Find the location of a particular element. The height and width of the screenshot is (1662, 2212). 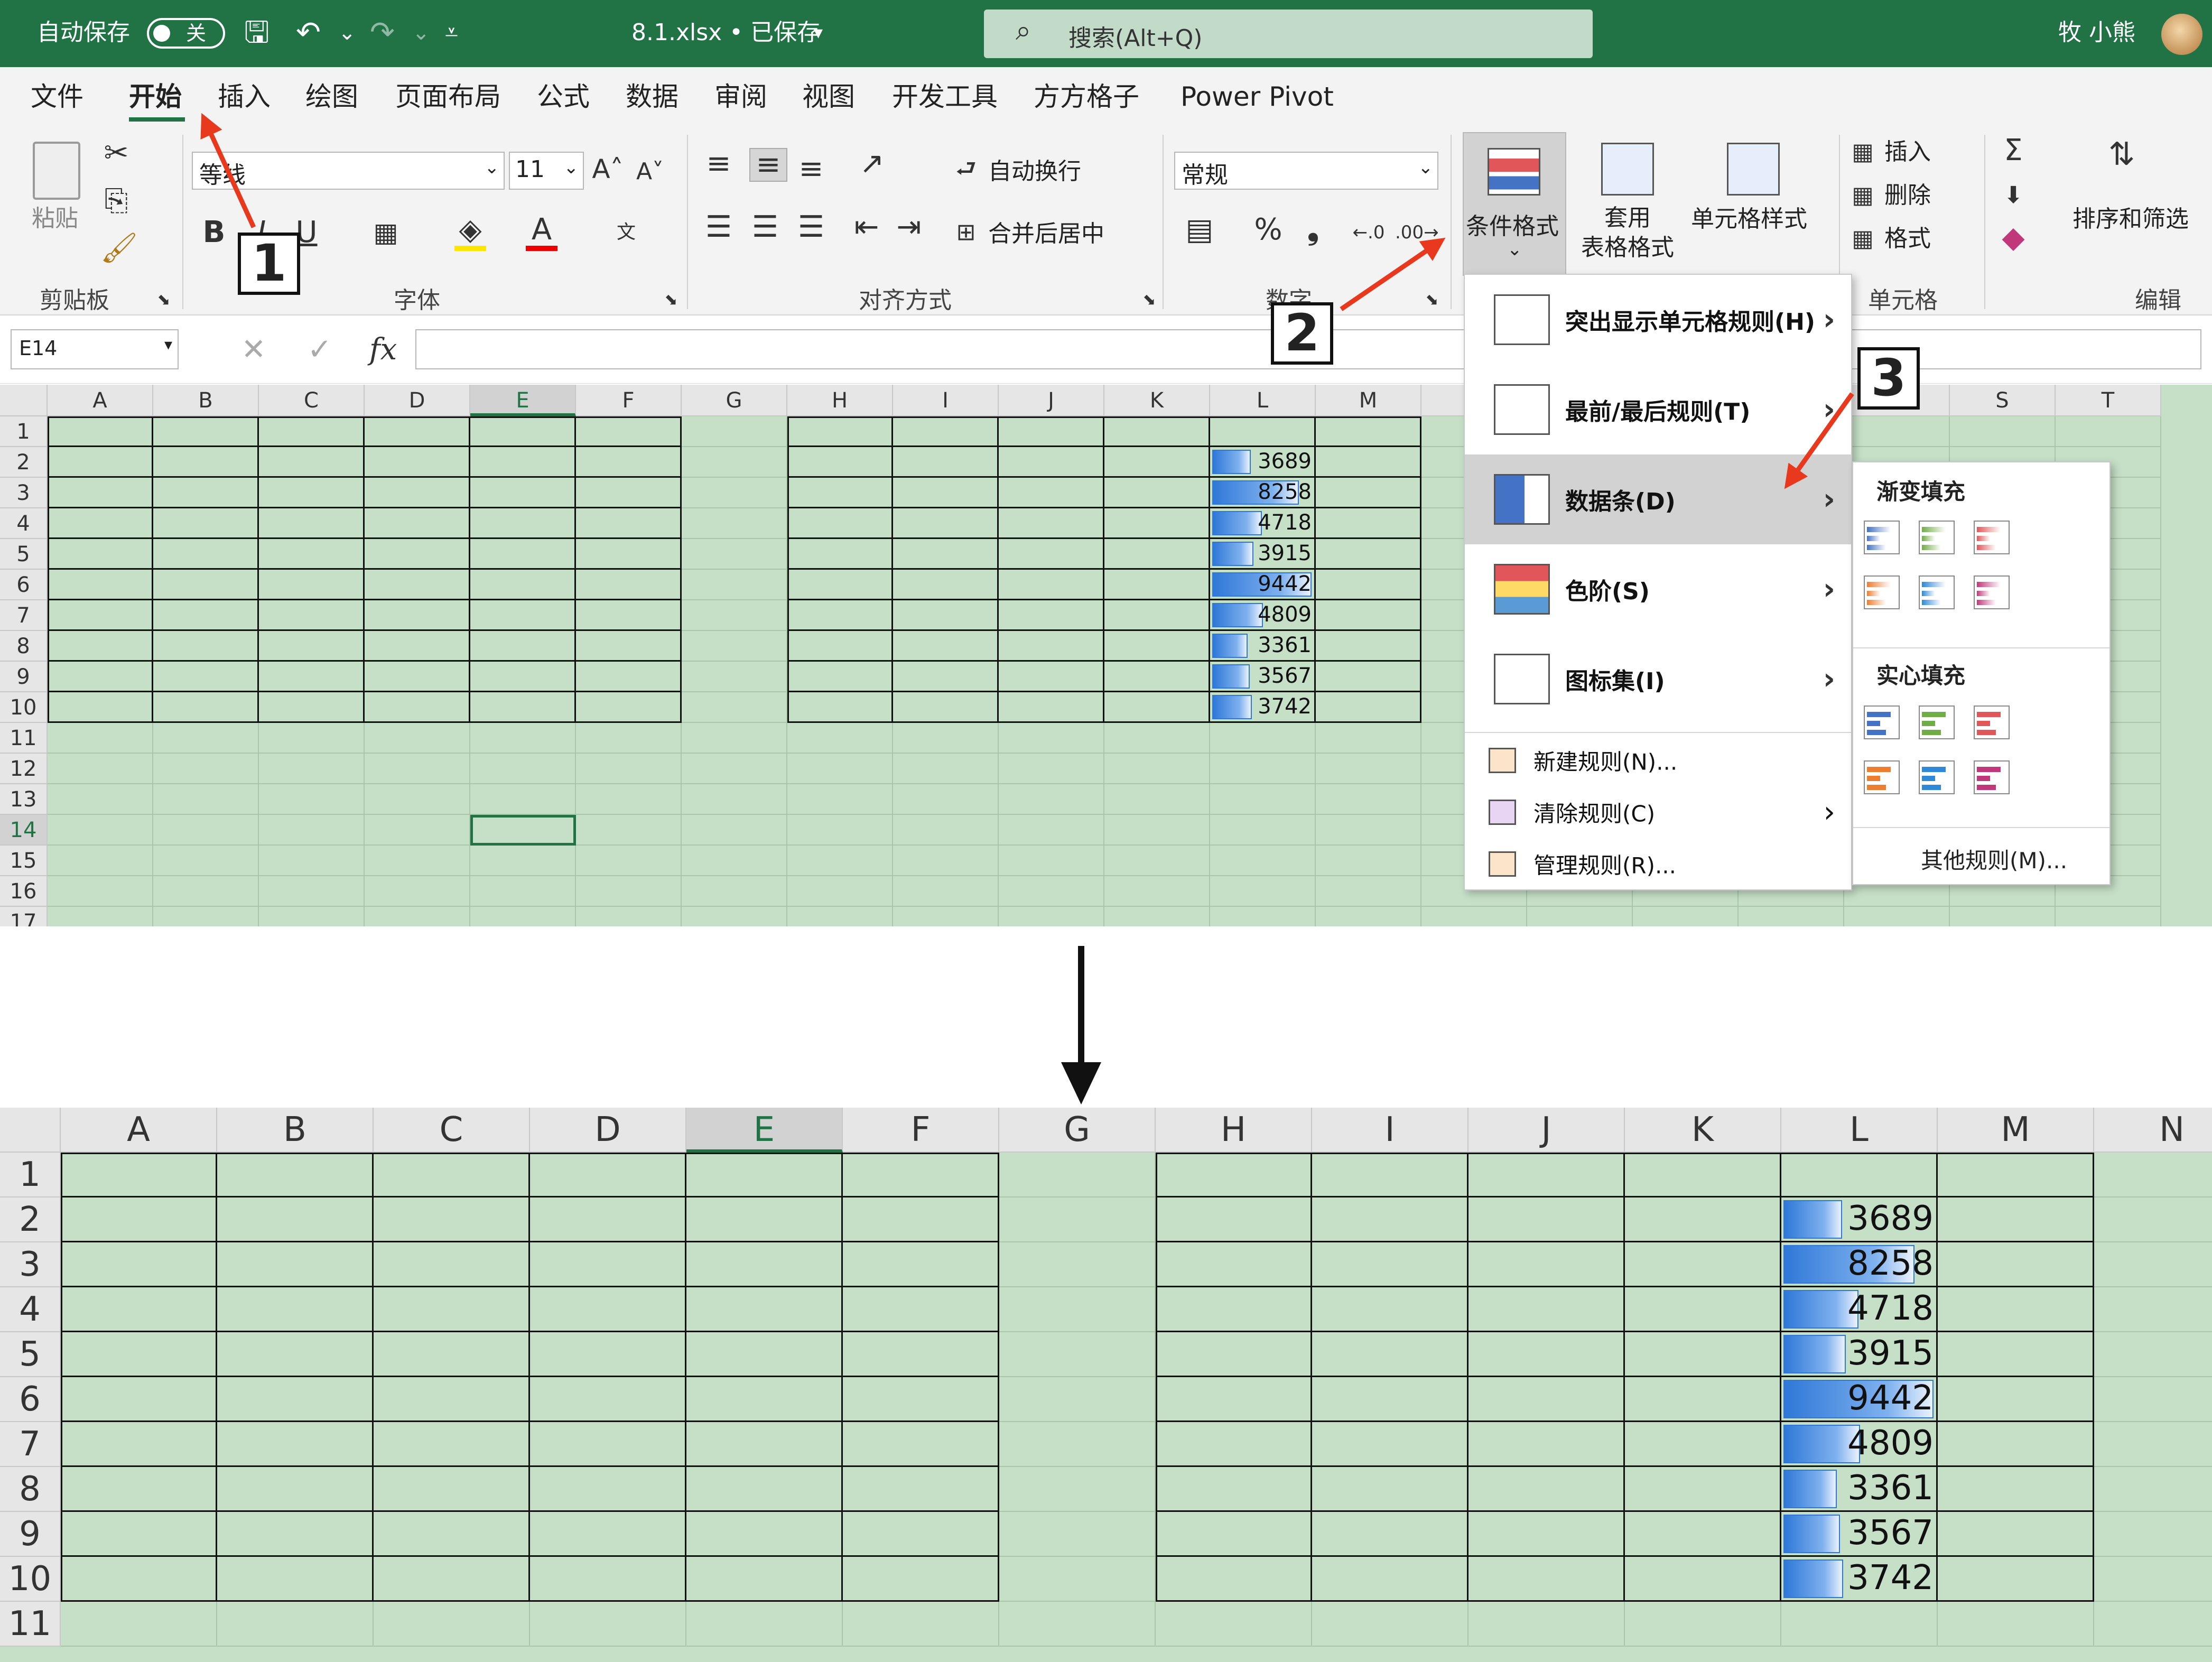

arrow-to-data-bars is located at coordinates (1819, 440).